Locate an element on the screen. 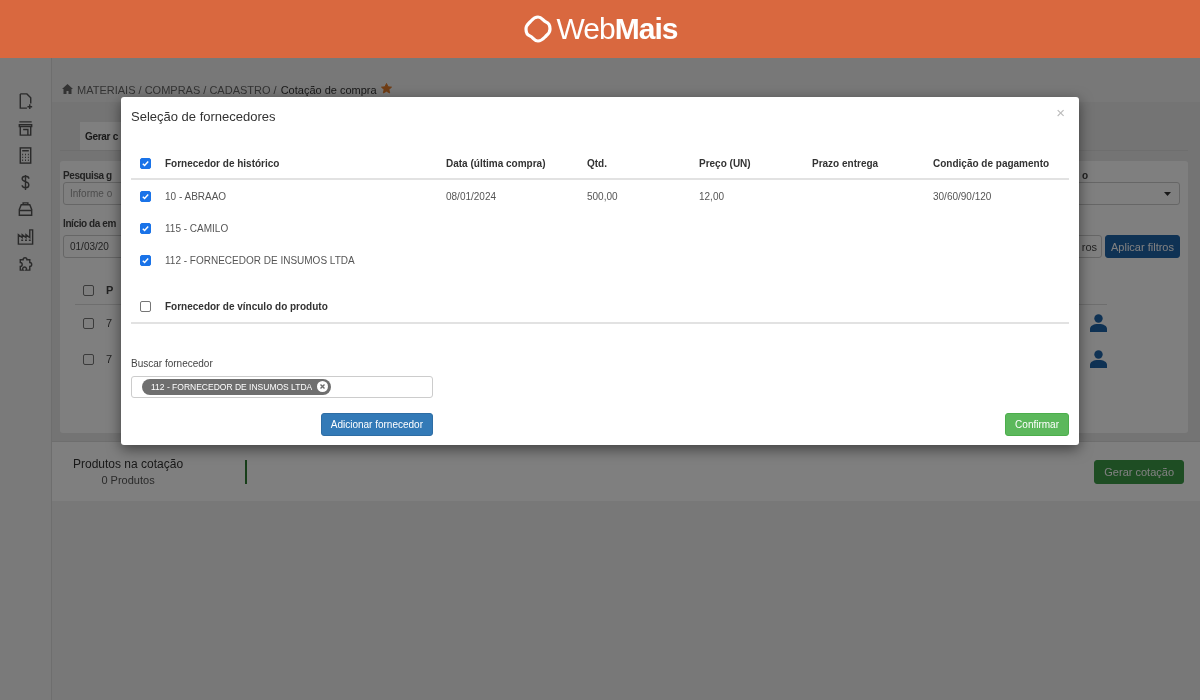 This screenshot has height=700, width=1200. generate-quote-button: Gerar cotação is located at coordinates (1139, 471).